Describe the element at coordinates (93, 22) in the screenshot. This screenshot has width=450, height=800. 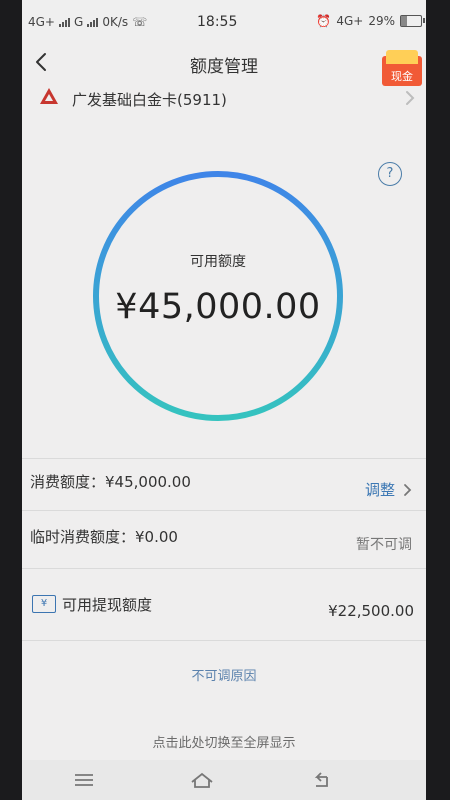
I see `signal-2-icon` at that location.